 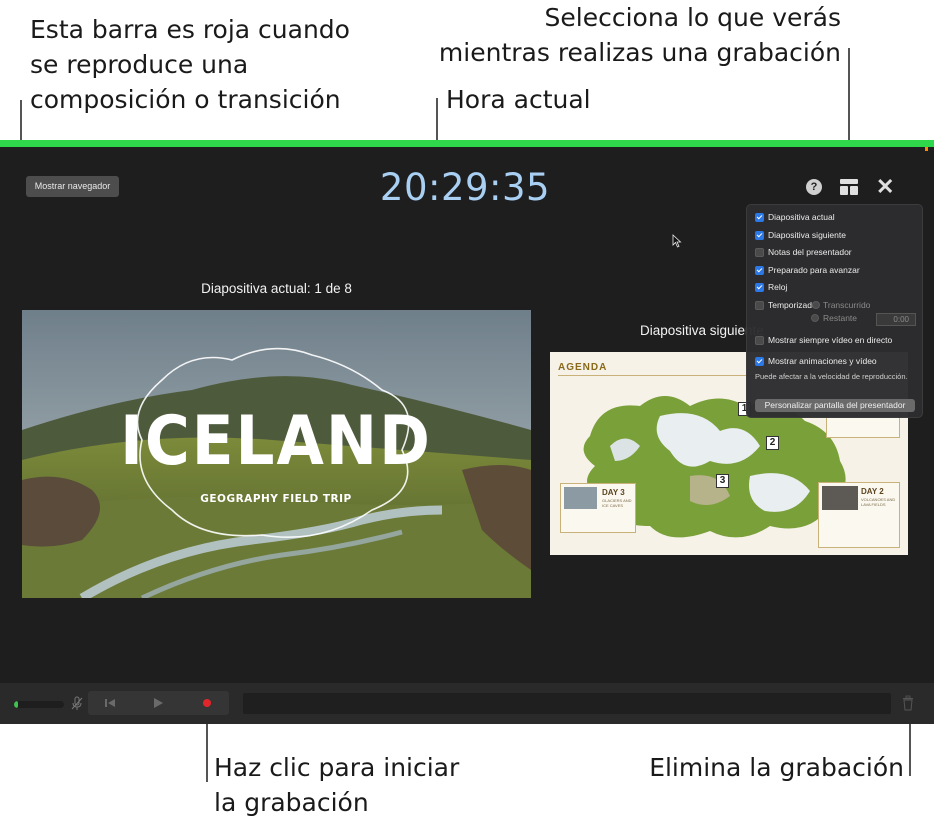 I want to click on radio-remaining, so click(x=815, y=318).